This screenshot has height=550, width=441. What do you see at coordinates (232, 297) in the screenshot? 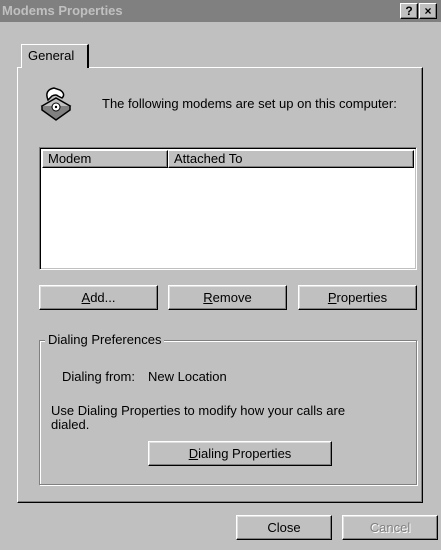
I see `remove-button-label: emove` at bounding box center [232, 297].